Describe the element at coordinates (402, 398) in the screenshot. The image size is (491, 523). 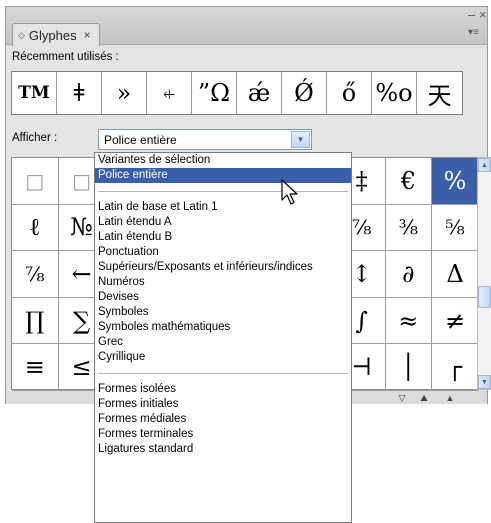
I see `font-style-dropdown-icon: ▽` at that location.